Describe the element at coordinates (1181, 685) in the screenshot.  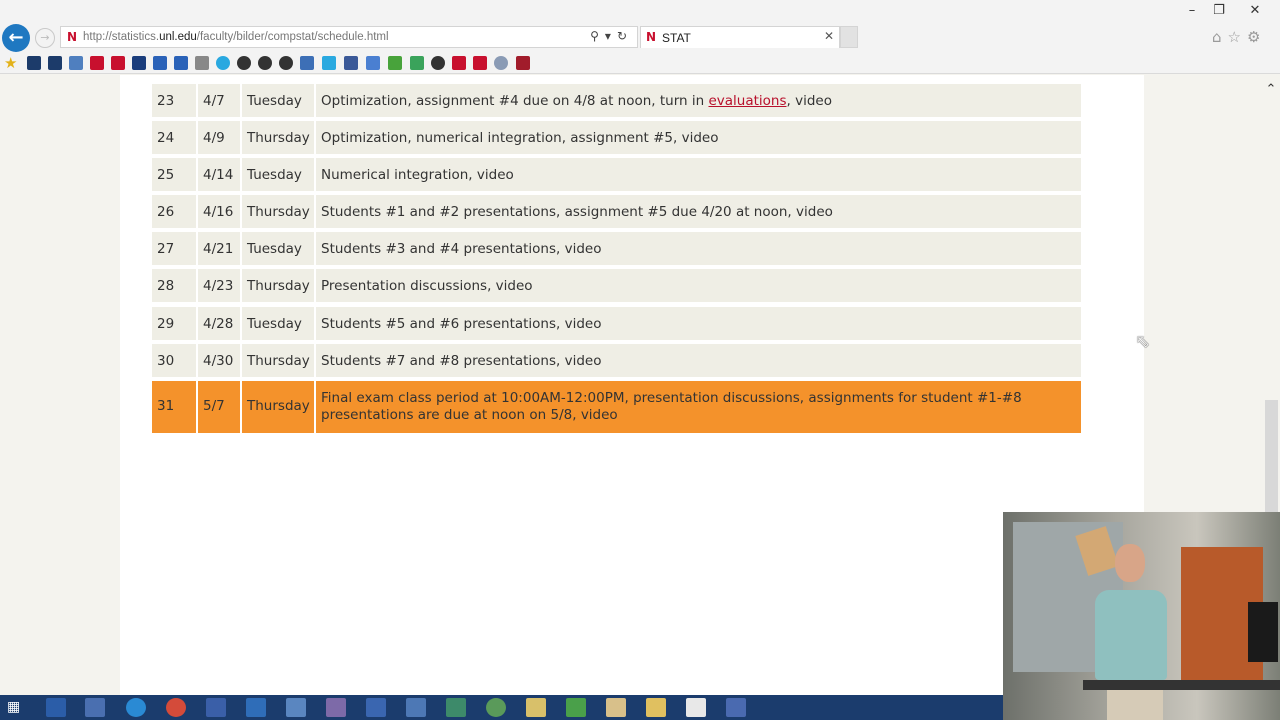
I see `lecture-desk` at that location.